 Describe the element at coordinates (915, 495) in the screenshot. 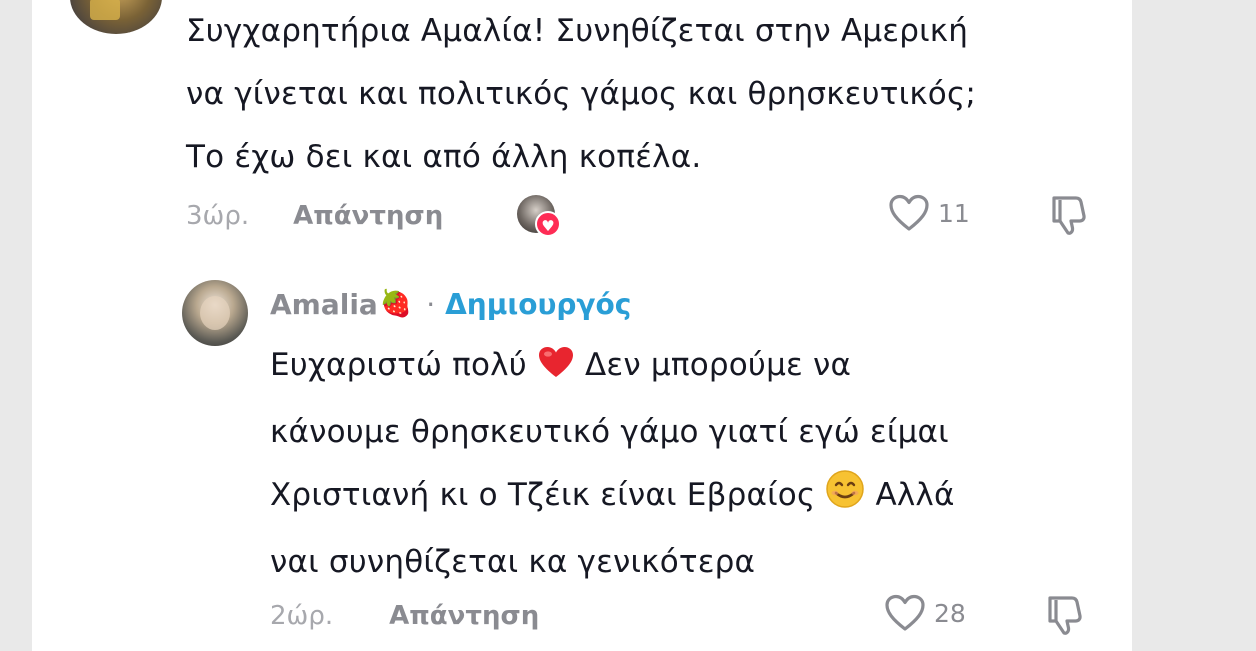

I see `reply-line-part: Αλλά` at that location.